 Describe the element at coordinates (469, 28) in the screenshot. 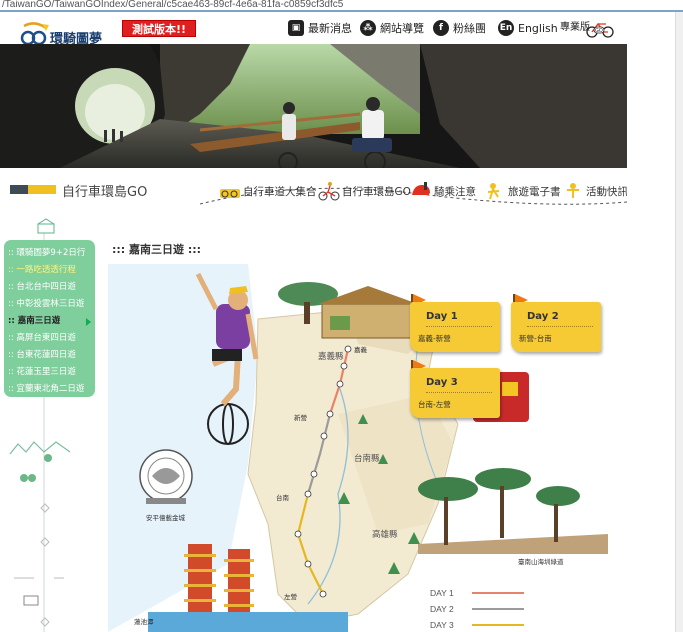

I see `nav-facebook-label: 粉絲團` at that location.